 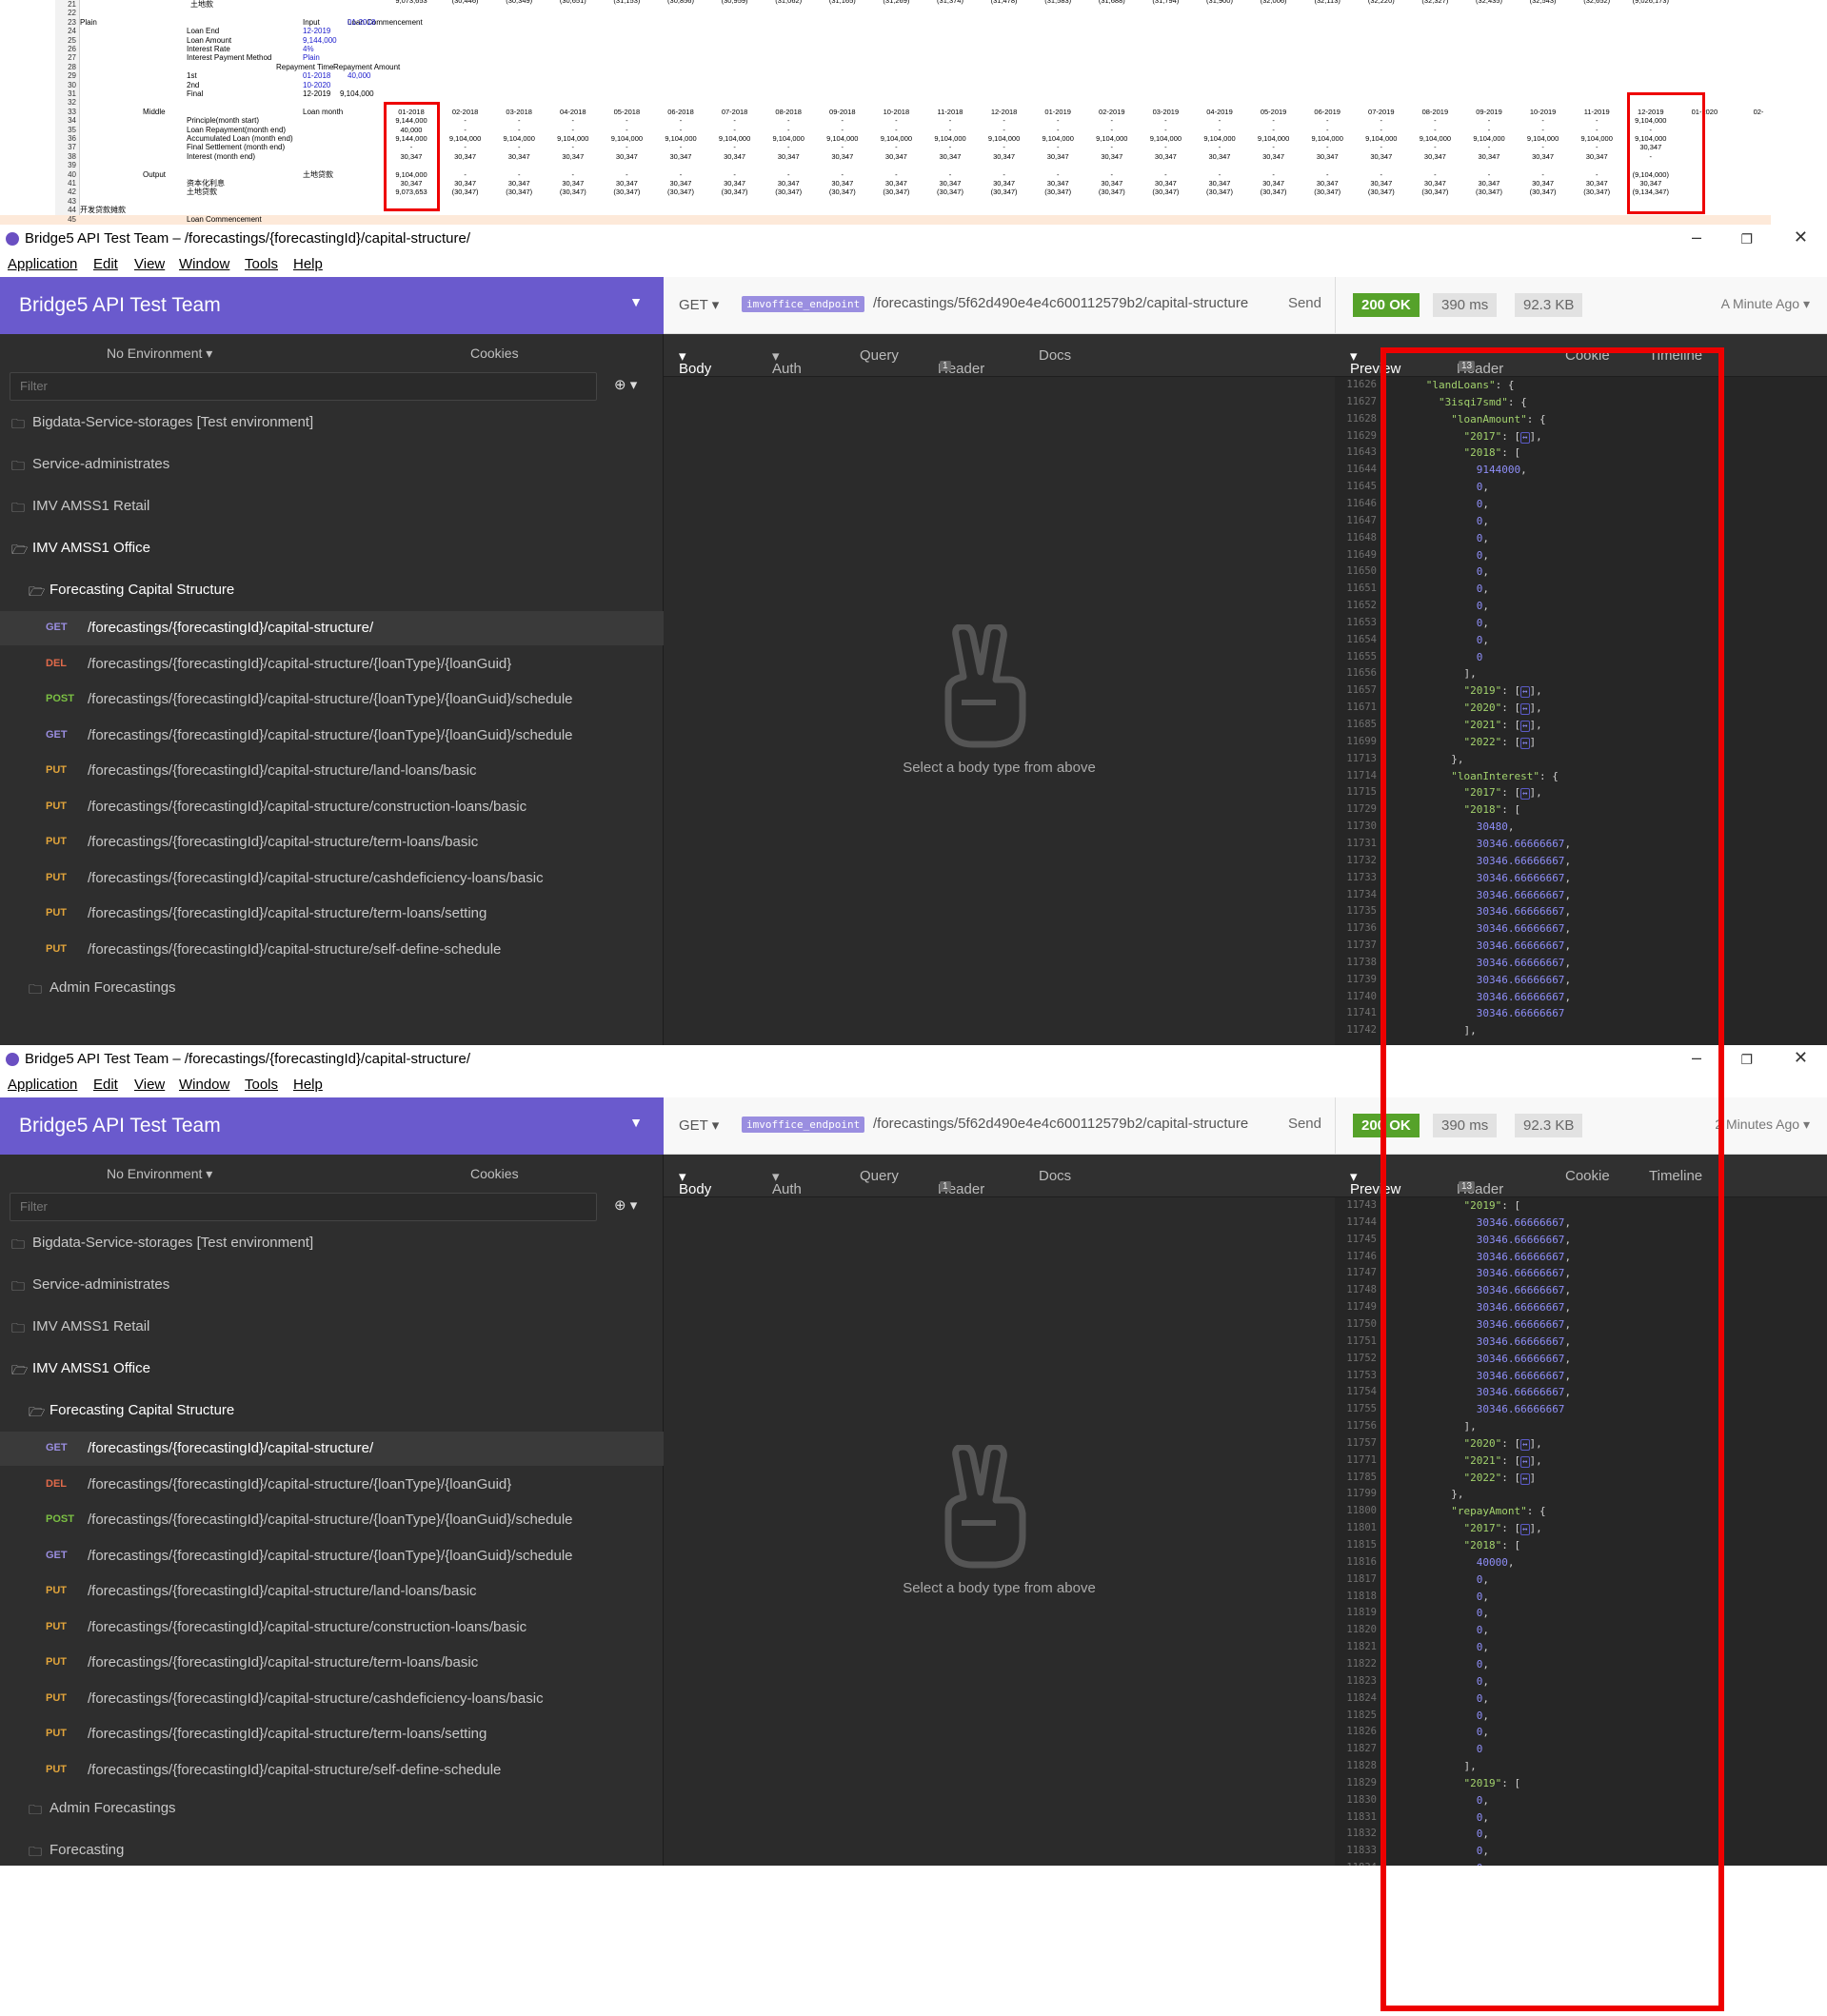 What do you see at coordinates (1361, 1579) in the screenshot?
I see `line-number: 11817` at bounding box center [1361, 1579].